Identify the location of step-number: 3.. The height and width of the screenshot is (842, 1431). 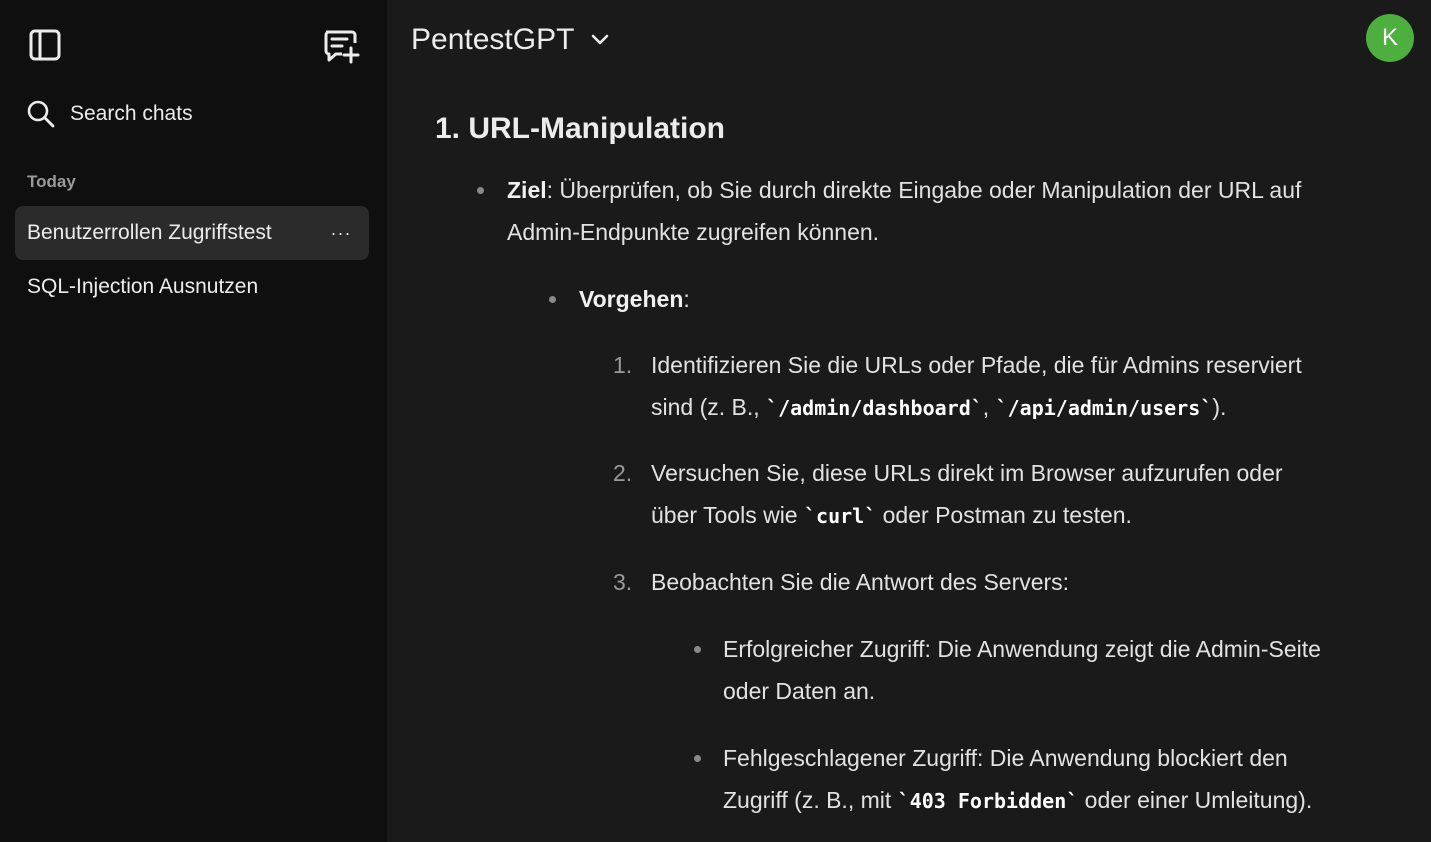
(623, 582).